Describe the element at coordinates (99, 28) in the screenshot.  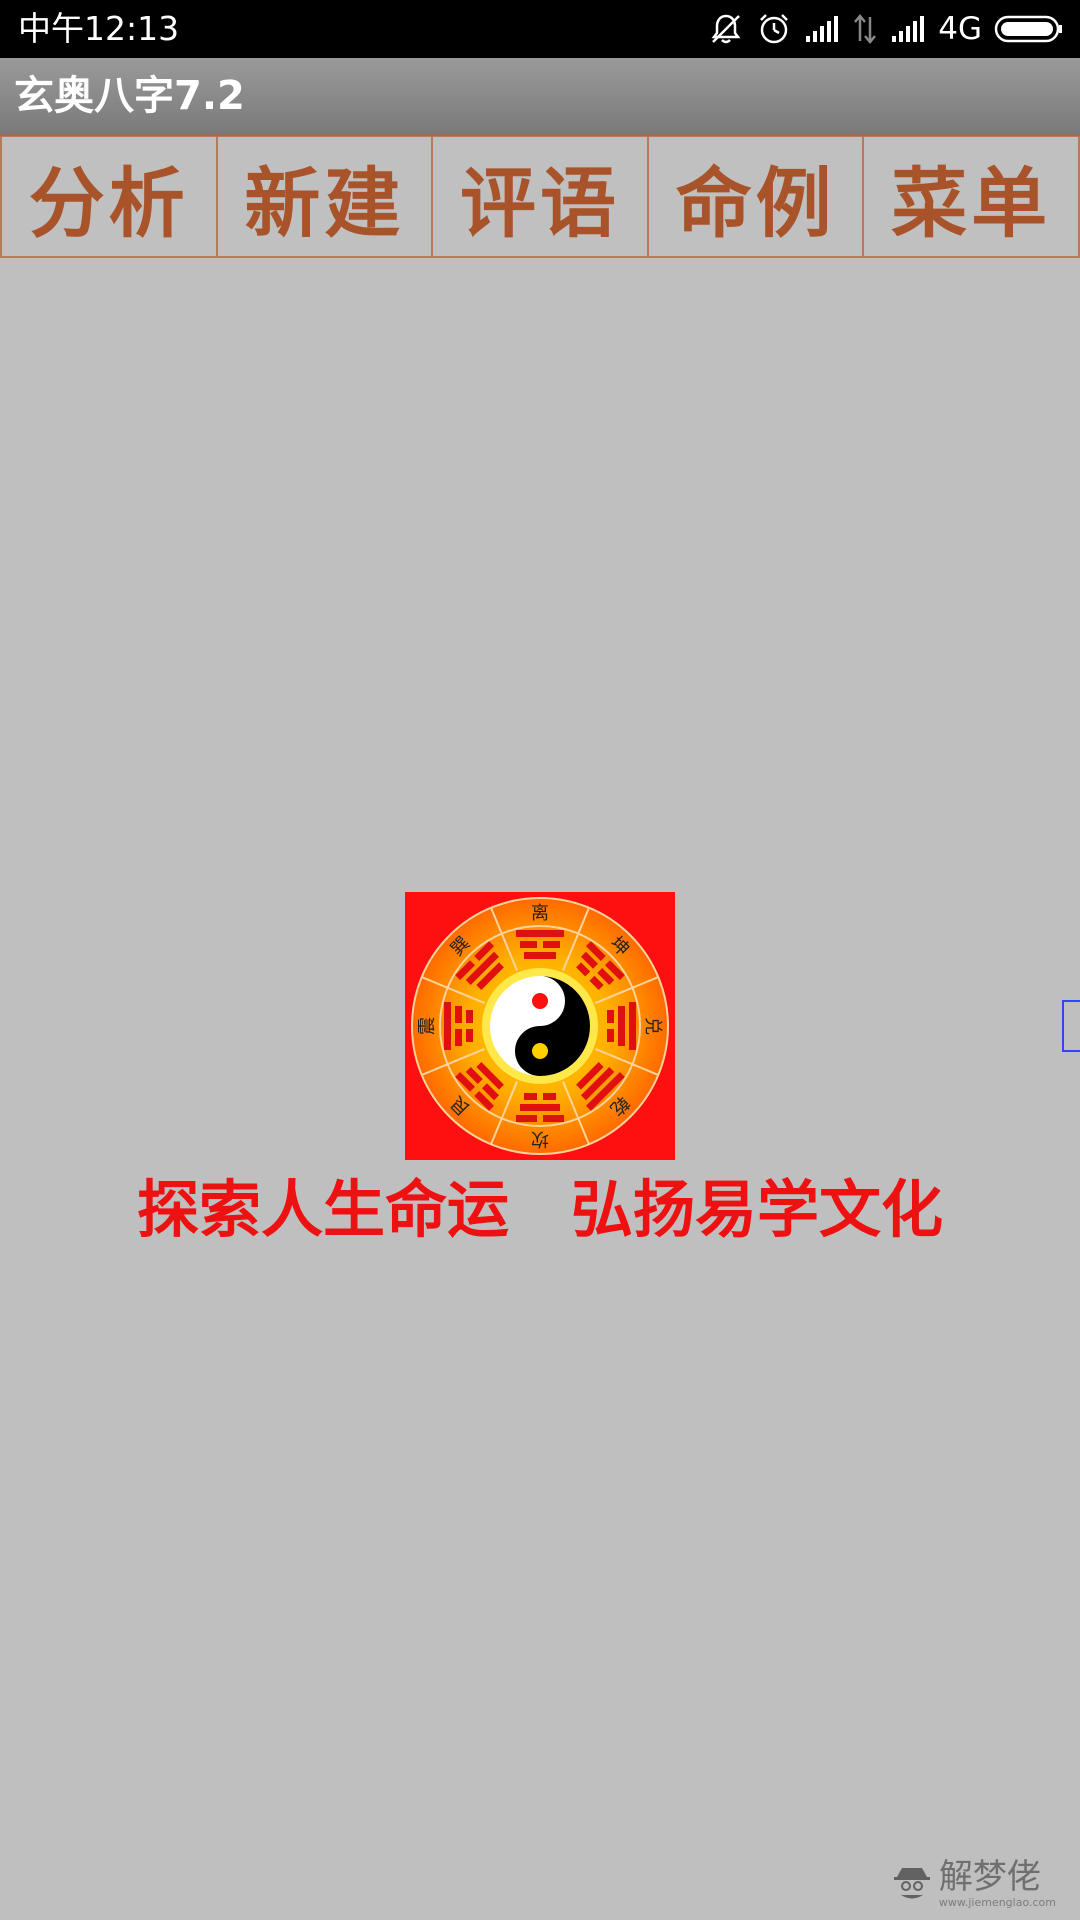
I see `status-time: 中午12:13` at that location.